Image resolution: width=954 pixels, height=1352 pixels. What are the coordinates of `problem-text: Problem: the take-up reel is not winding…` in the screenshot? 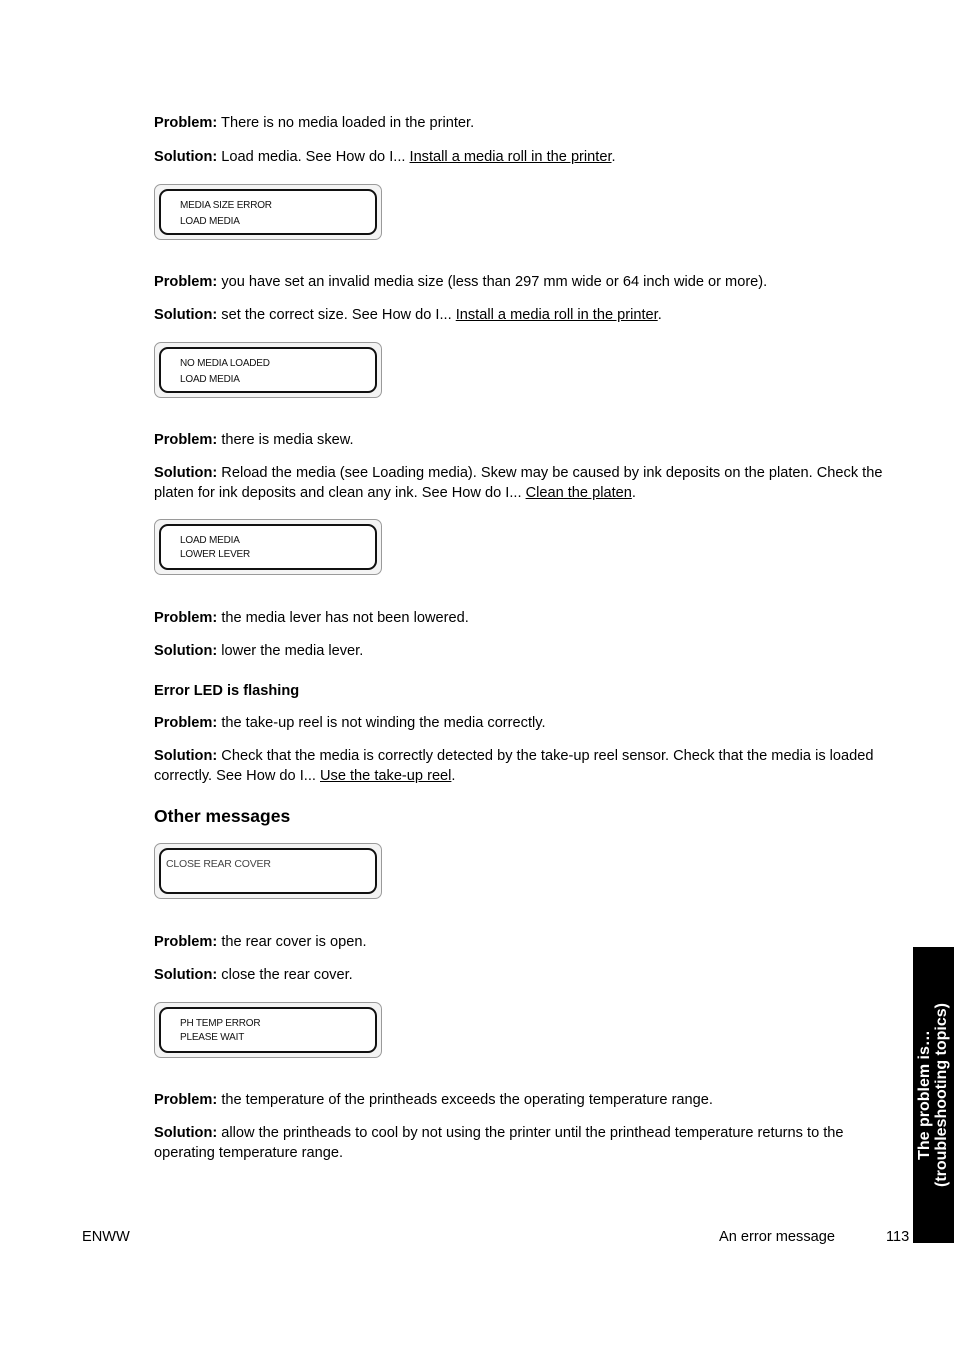 It's located at (350, 723).